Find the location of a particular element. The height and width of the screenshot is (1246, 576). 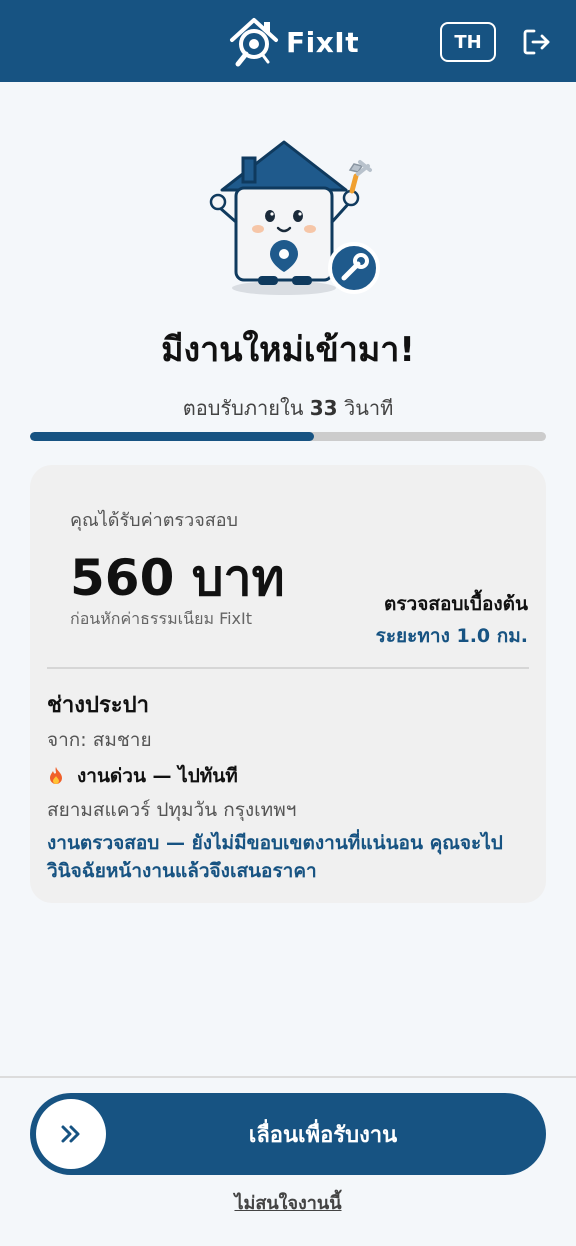

brand-name: FixIt is located at coordinates (323, 42).